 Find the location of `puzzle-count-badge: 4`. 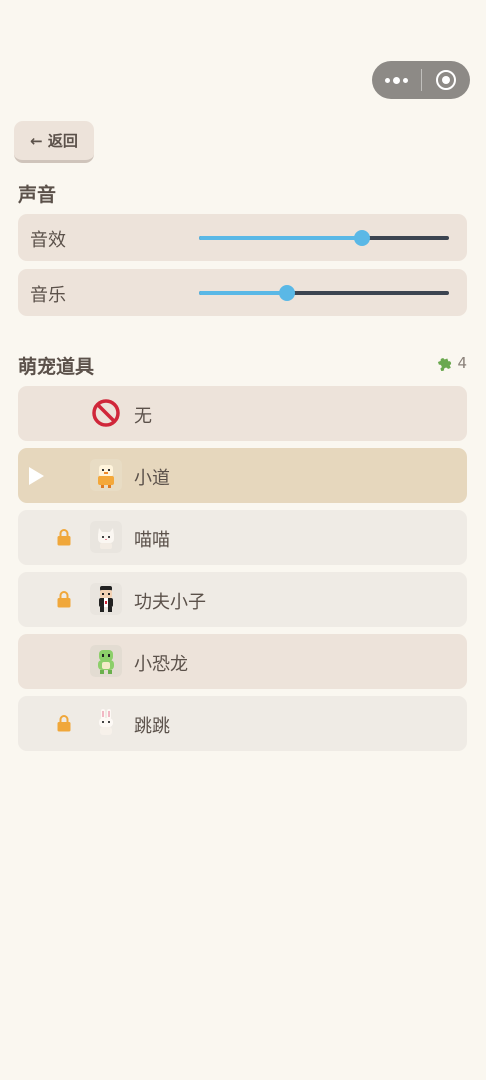

puzzle-count-badge: 4 is located at coordinates (451, 363).